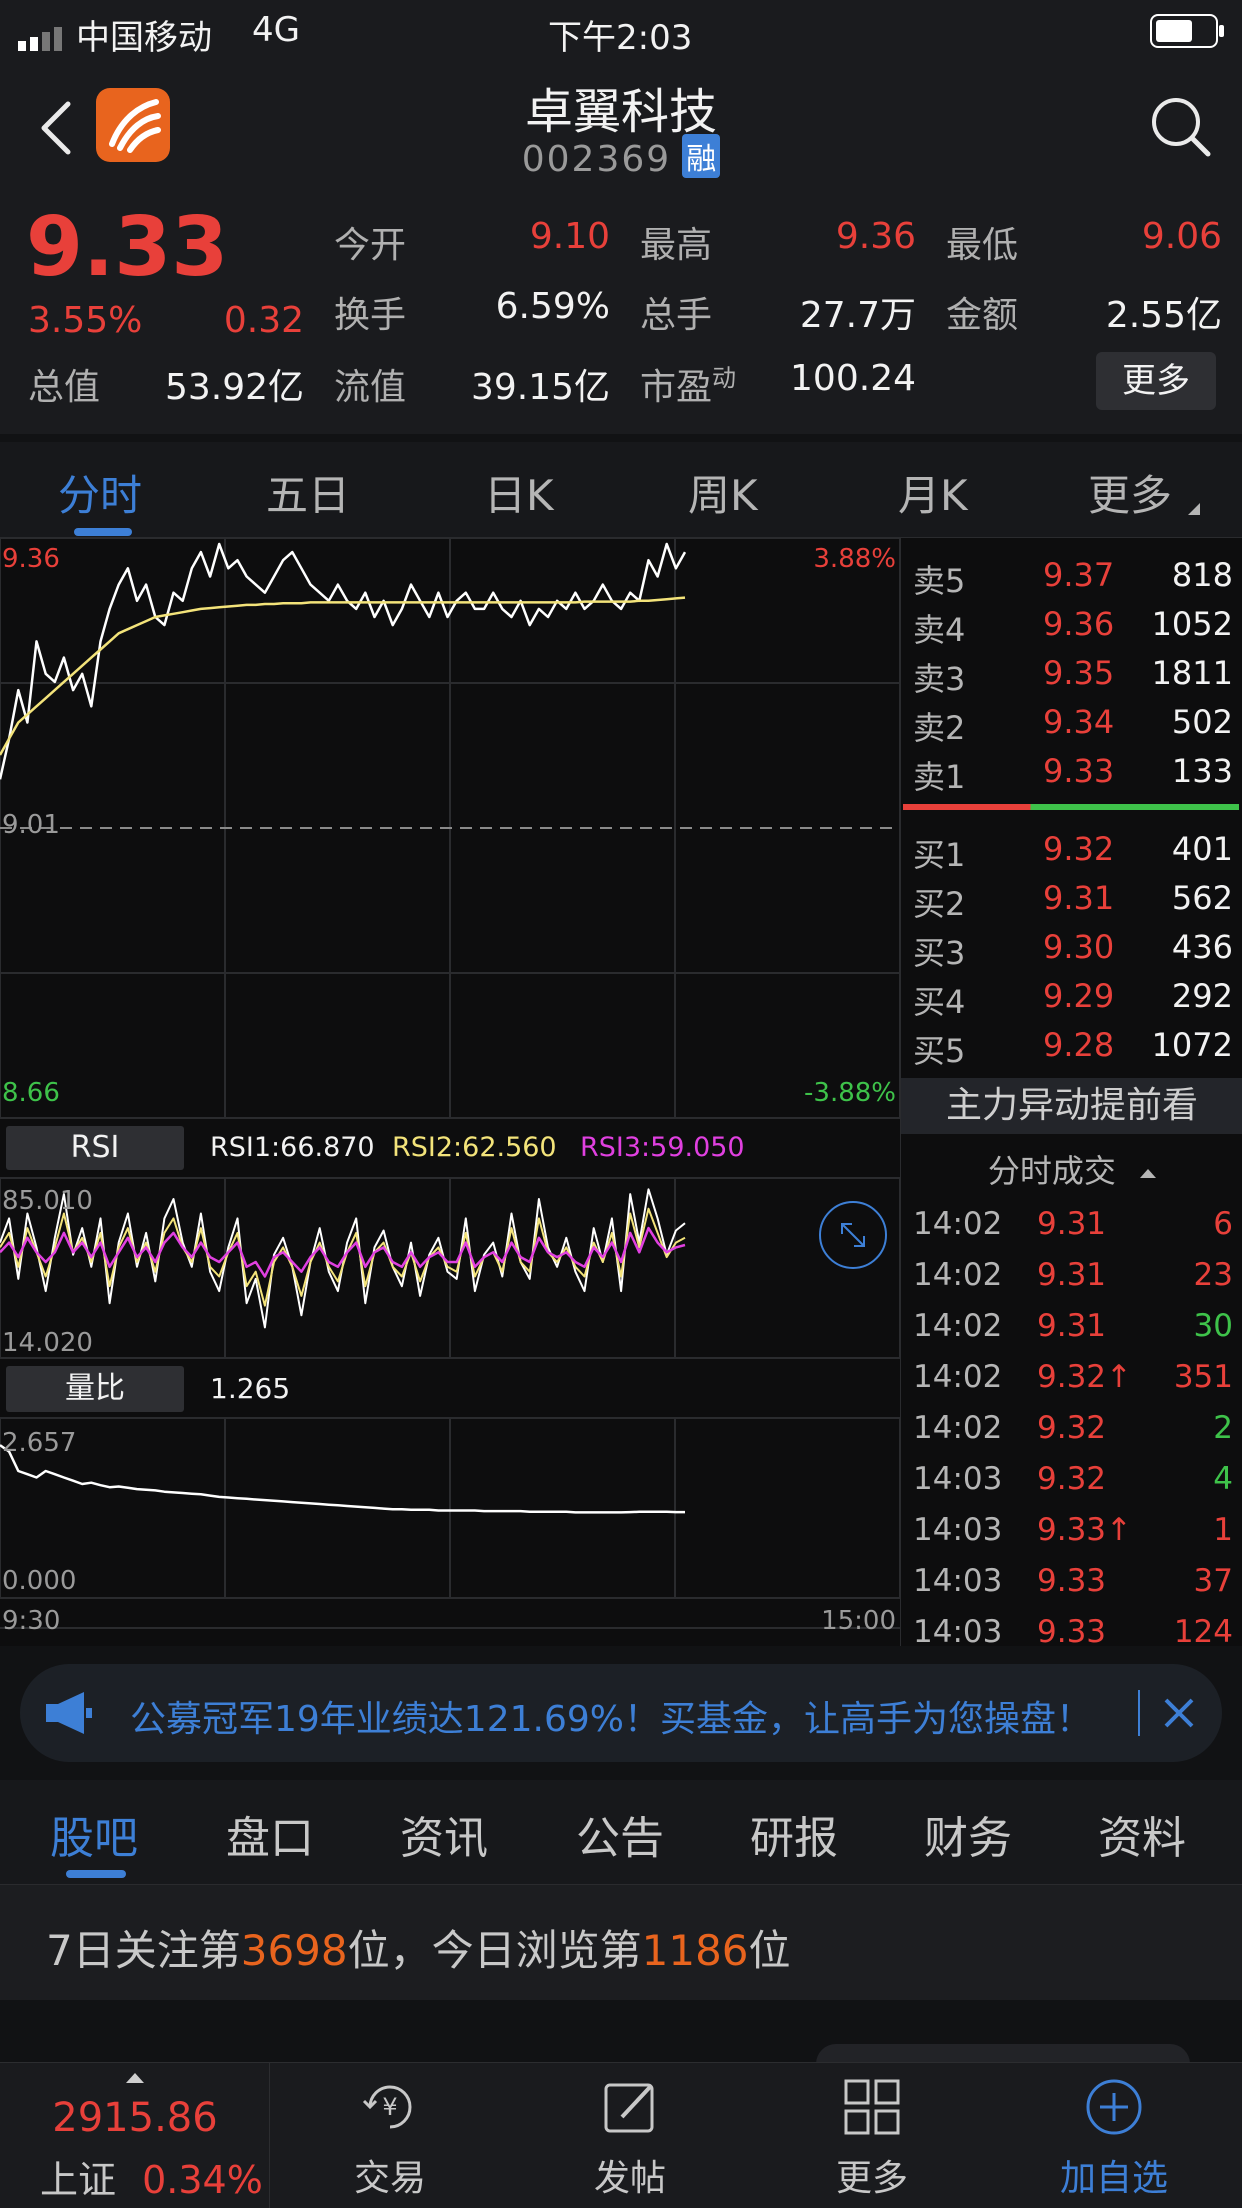  I want to click on tab-profile: 资料, so click(1142, 1834).